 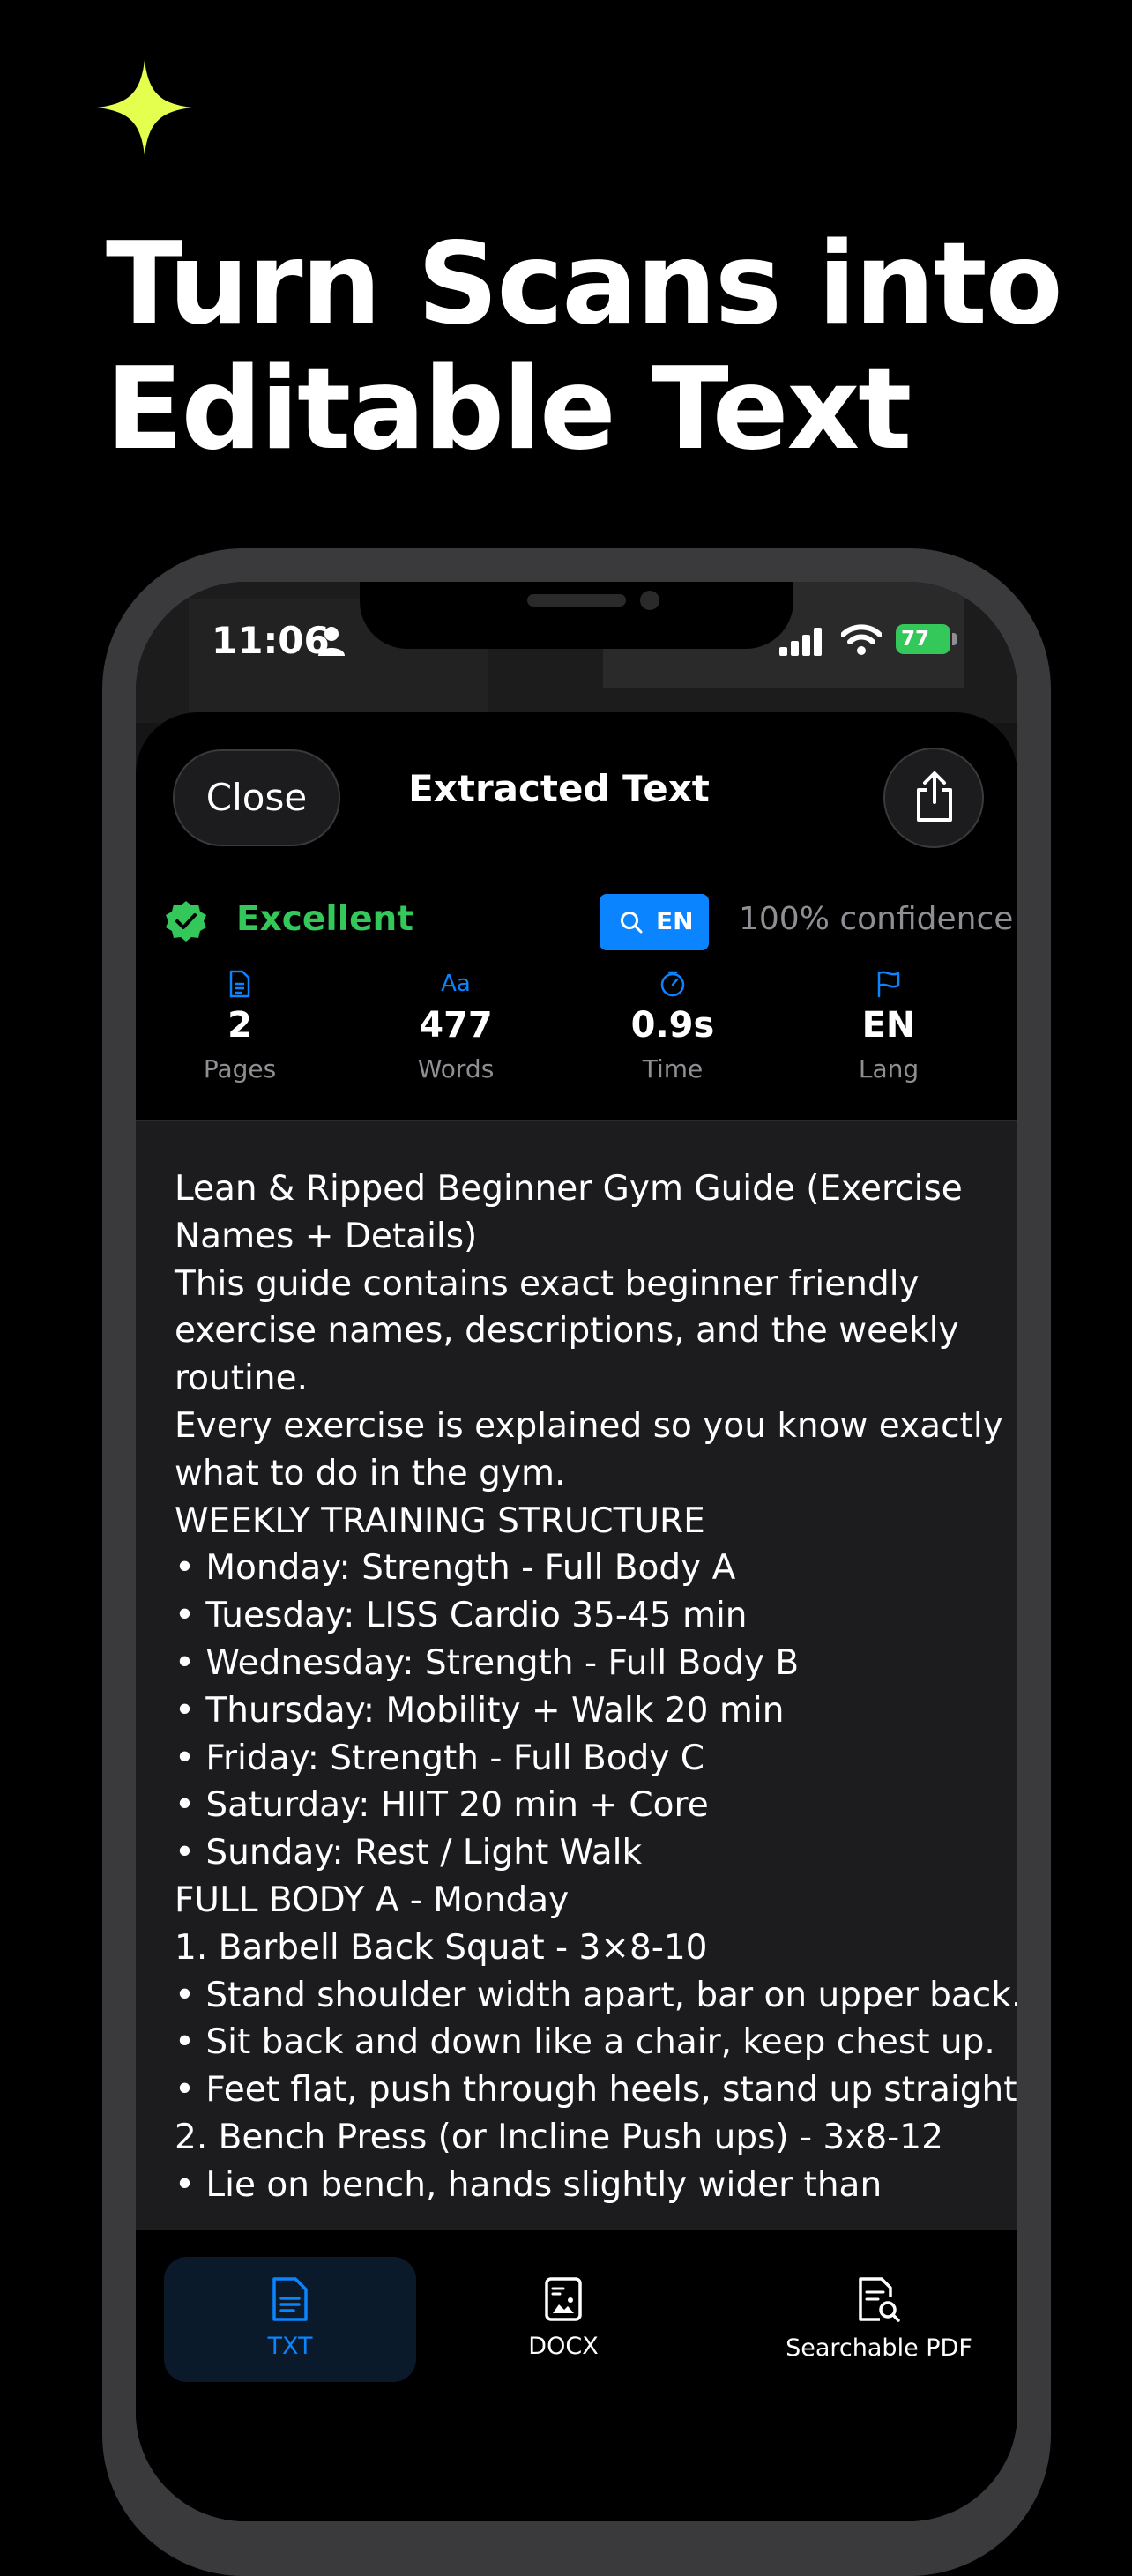 I want to click on sparkle-icon, so click(x=144, y=107).